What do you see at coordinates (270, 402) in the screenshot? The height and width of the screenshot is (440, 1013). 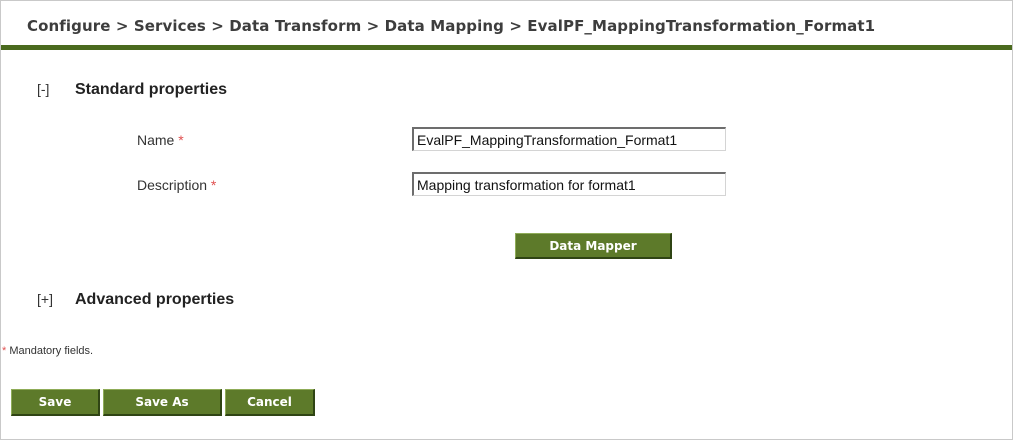 I see `cancel-button: Cancel` at bounding box center [270, 402].